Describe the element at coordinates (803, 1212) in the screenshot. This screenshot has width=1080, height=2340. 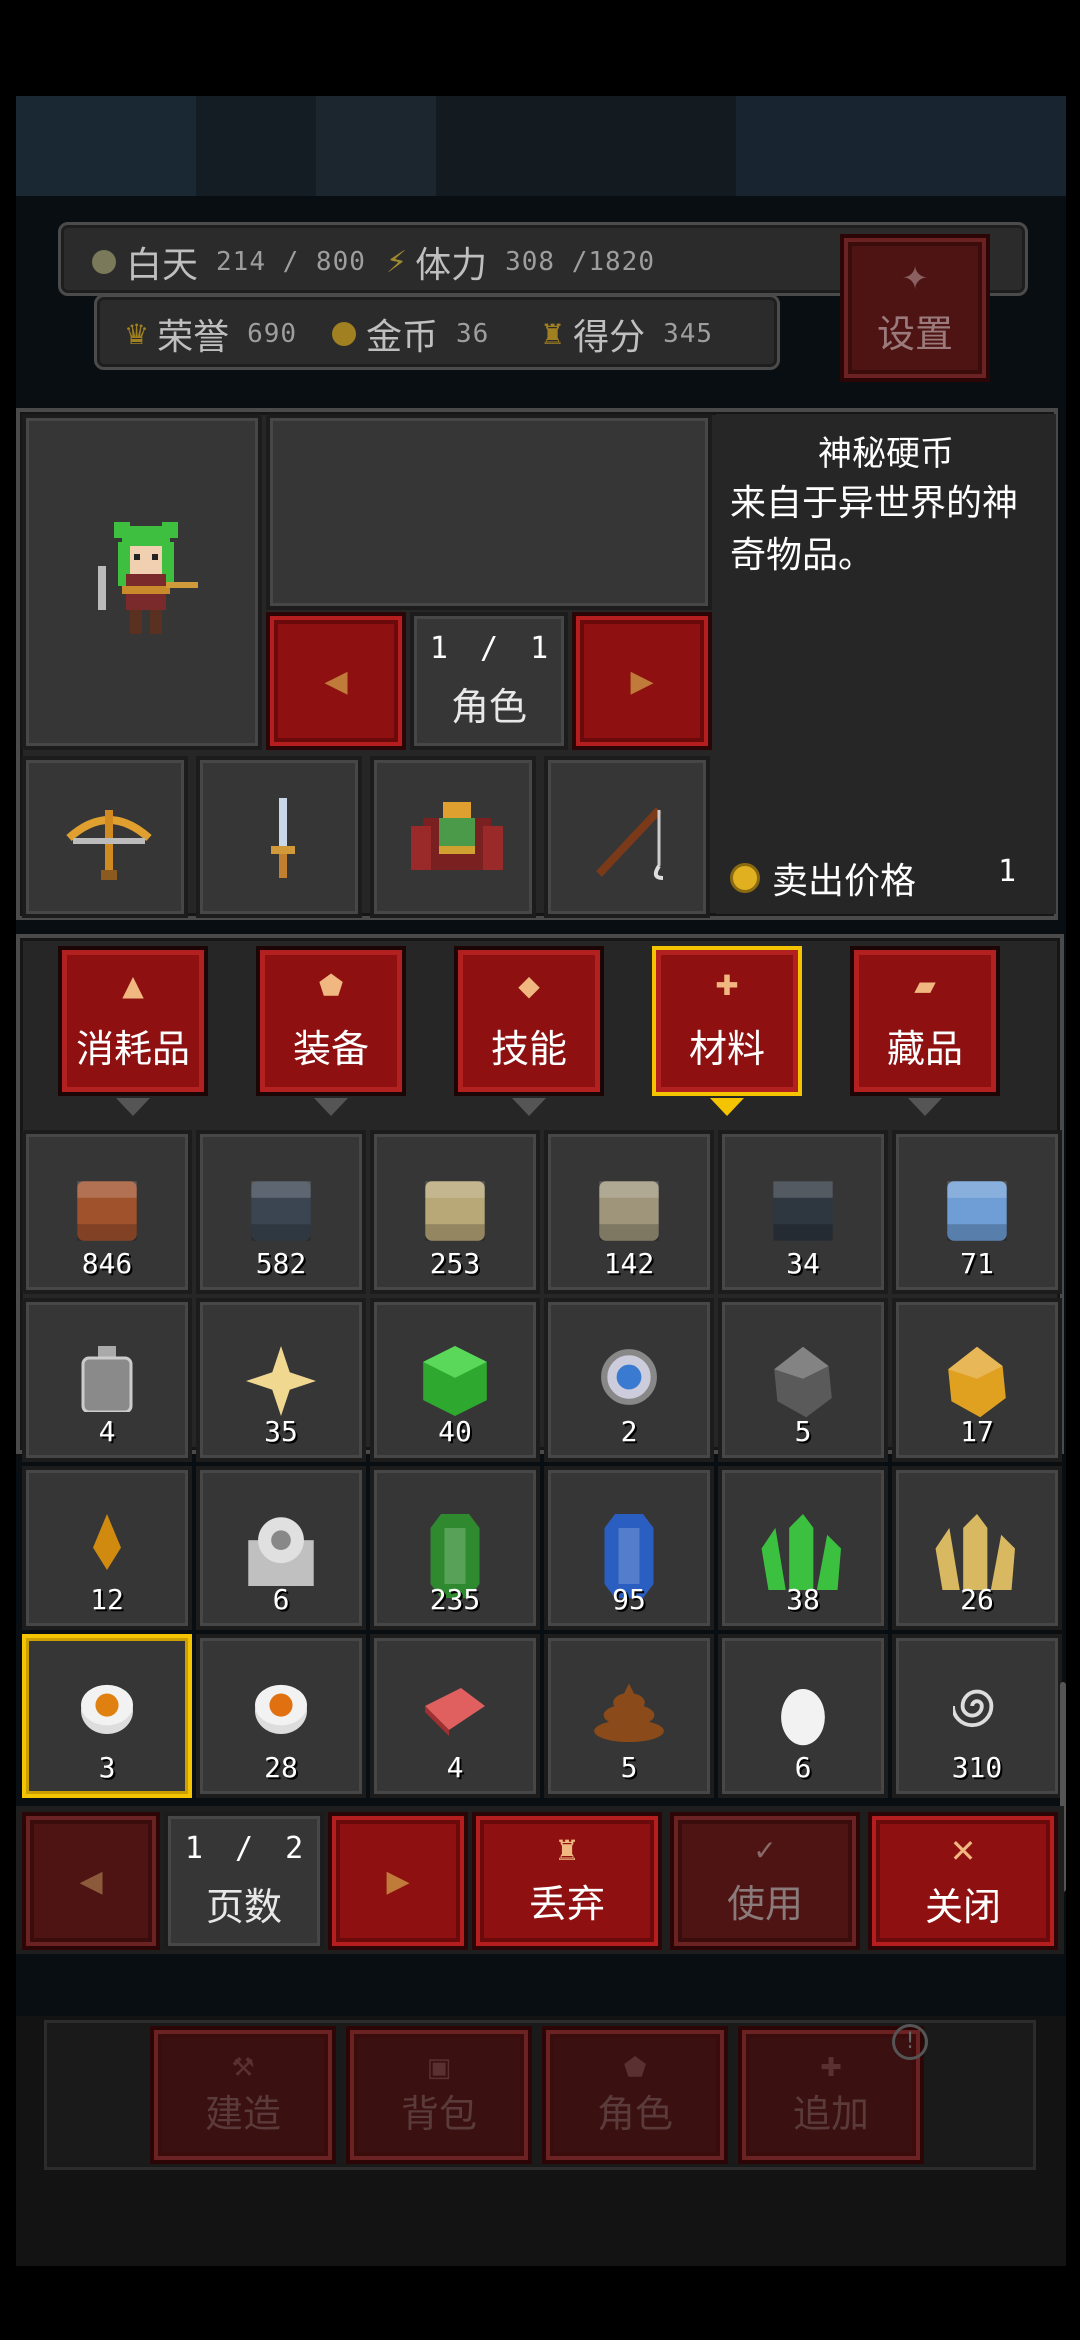
I see `inventory-slot: 34` at that location.